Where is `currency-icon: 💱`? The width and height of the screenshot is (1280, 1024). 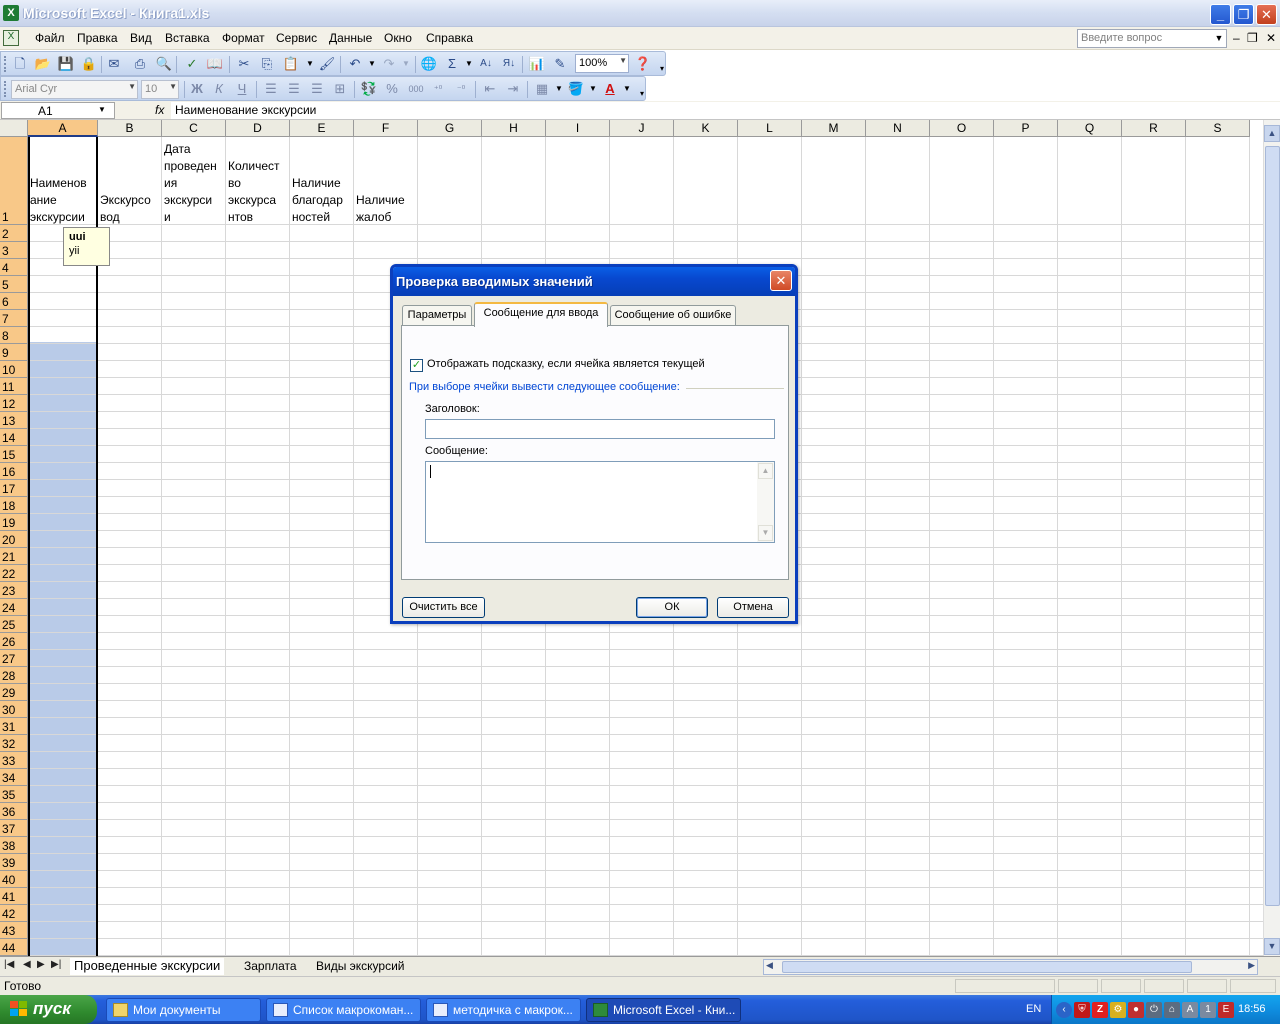
currency-icon: 💱 is located at coordinates (369, 89).